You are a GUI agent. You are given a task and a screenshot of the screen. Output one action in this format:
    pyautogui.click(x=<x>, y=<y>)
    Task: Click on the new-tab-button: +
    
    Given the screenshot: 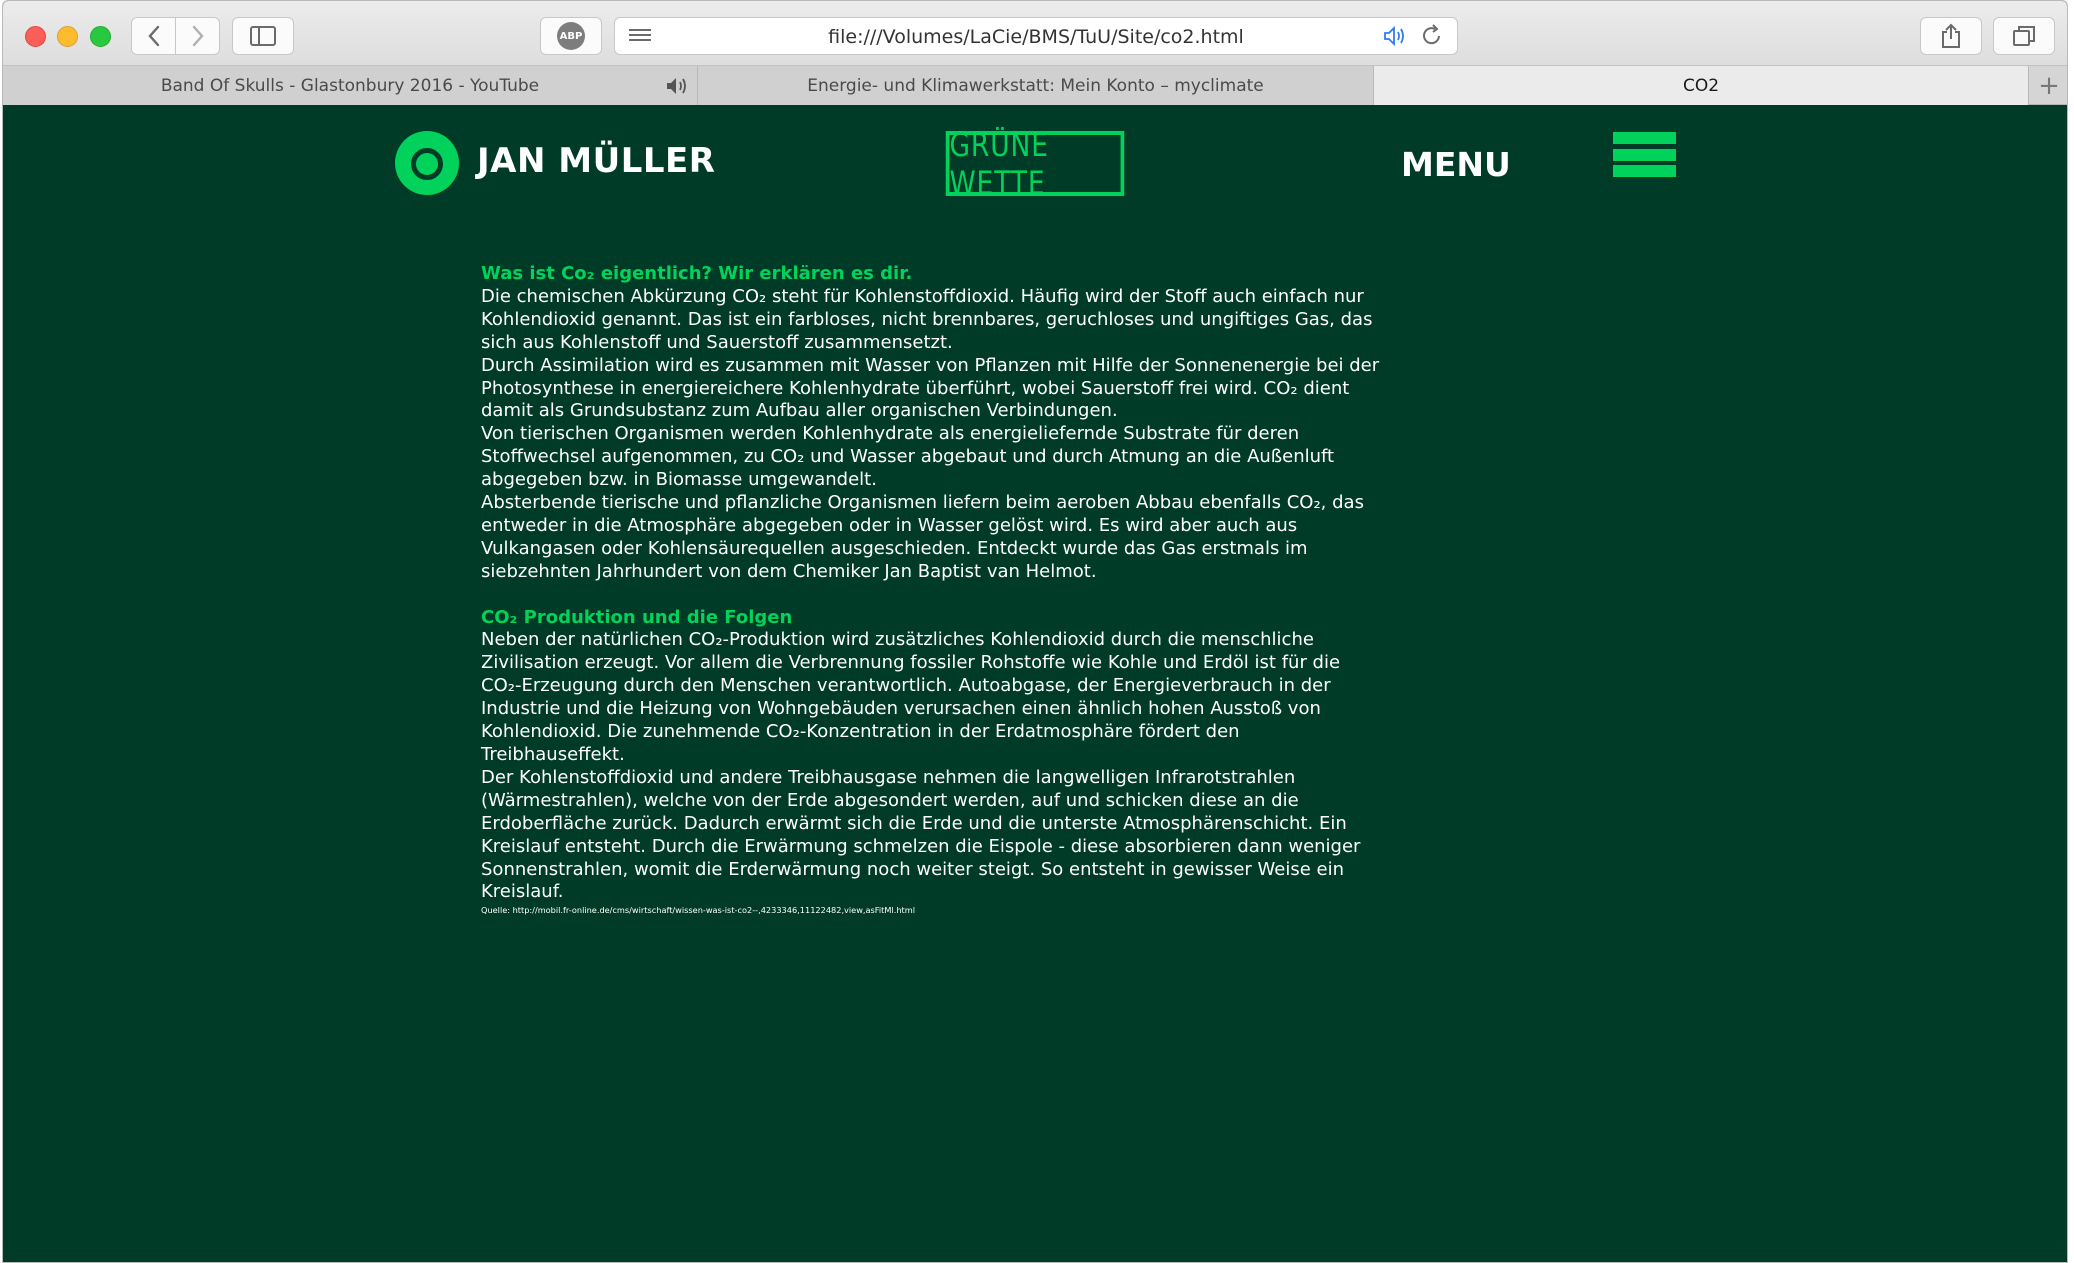 What is the action you would take?
    pyautogui.click(x=2048, y=85)
    